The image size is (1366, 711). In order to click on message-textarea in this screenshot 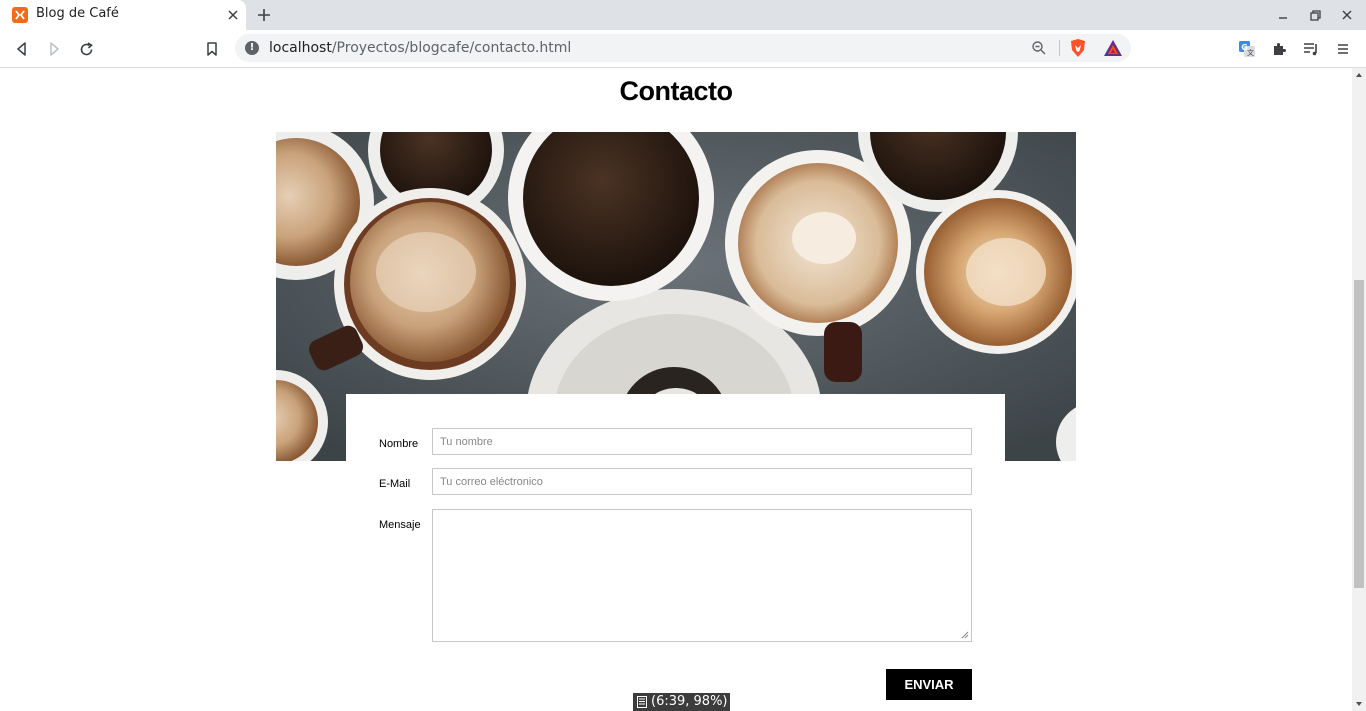, I will do `click(702, 575)`.